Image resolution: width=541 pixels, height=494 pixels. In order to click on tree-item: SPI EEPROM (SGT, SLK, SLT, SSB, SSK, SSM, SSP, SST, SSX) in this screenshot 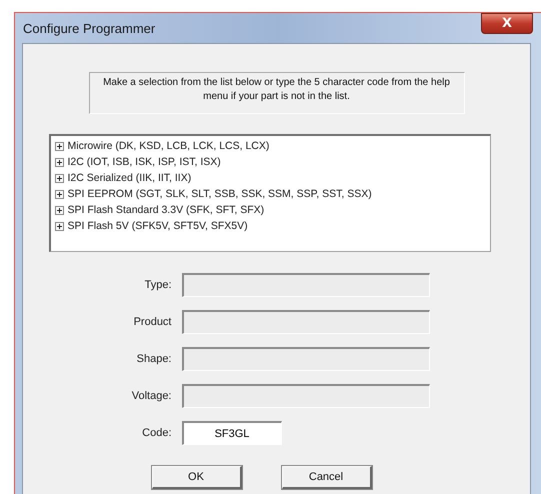, I will do `click(220, 194)`.